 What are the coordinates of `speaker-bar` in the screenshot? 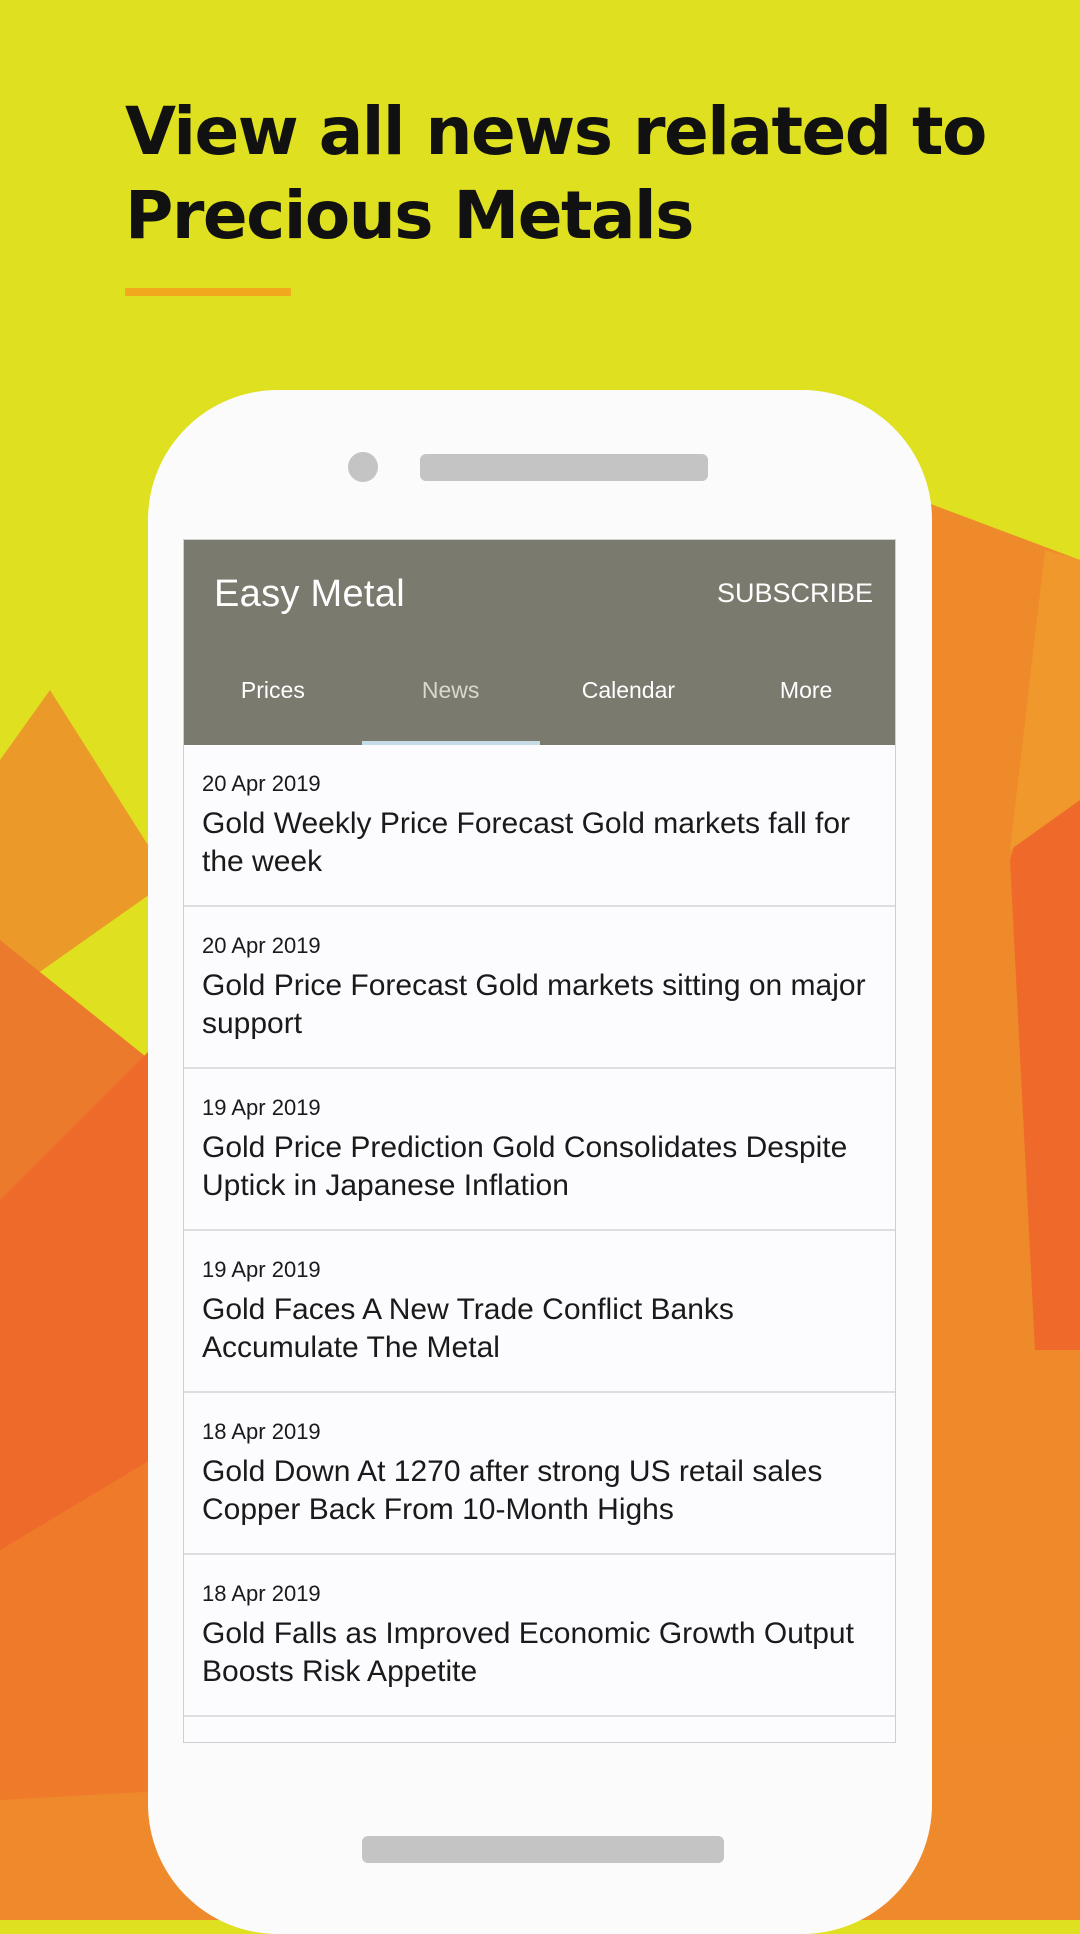 It's located at (564, 467).